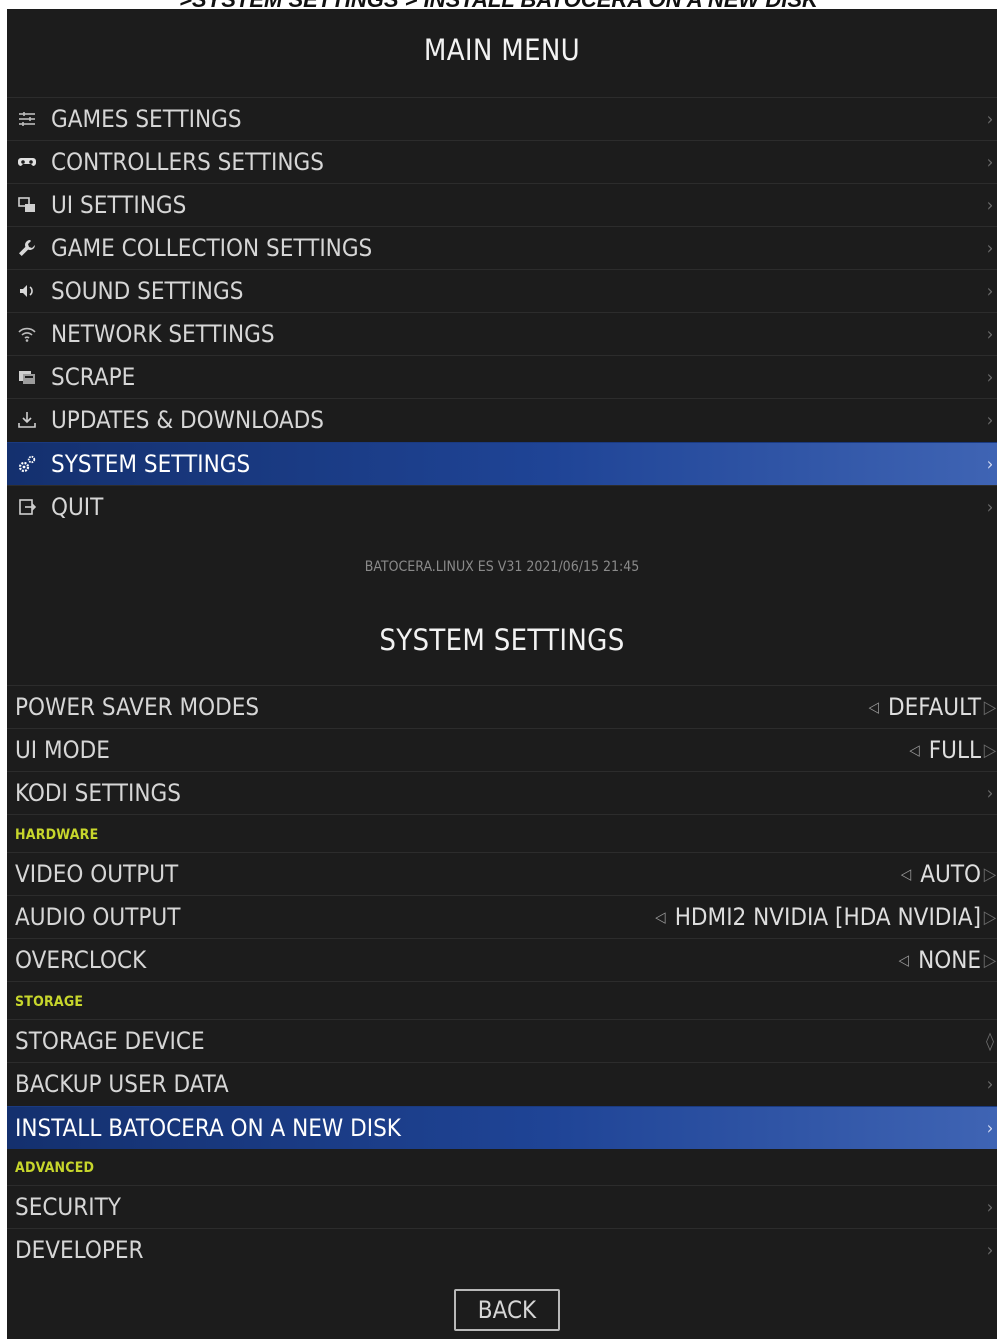  Describe the element at coordinates (502, 161) in the screenshot. I see `menu-item-controllers-settings: CONTROLLERS SETTINGS ›` at that location.